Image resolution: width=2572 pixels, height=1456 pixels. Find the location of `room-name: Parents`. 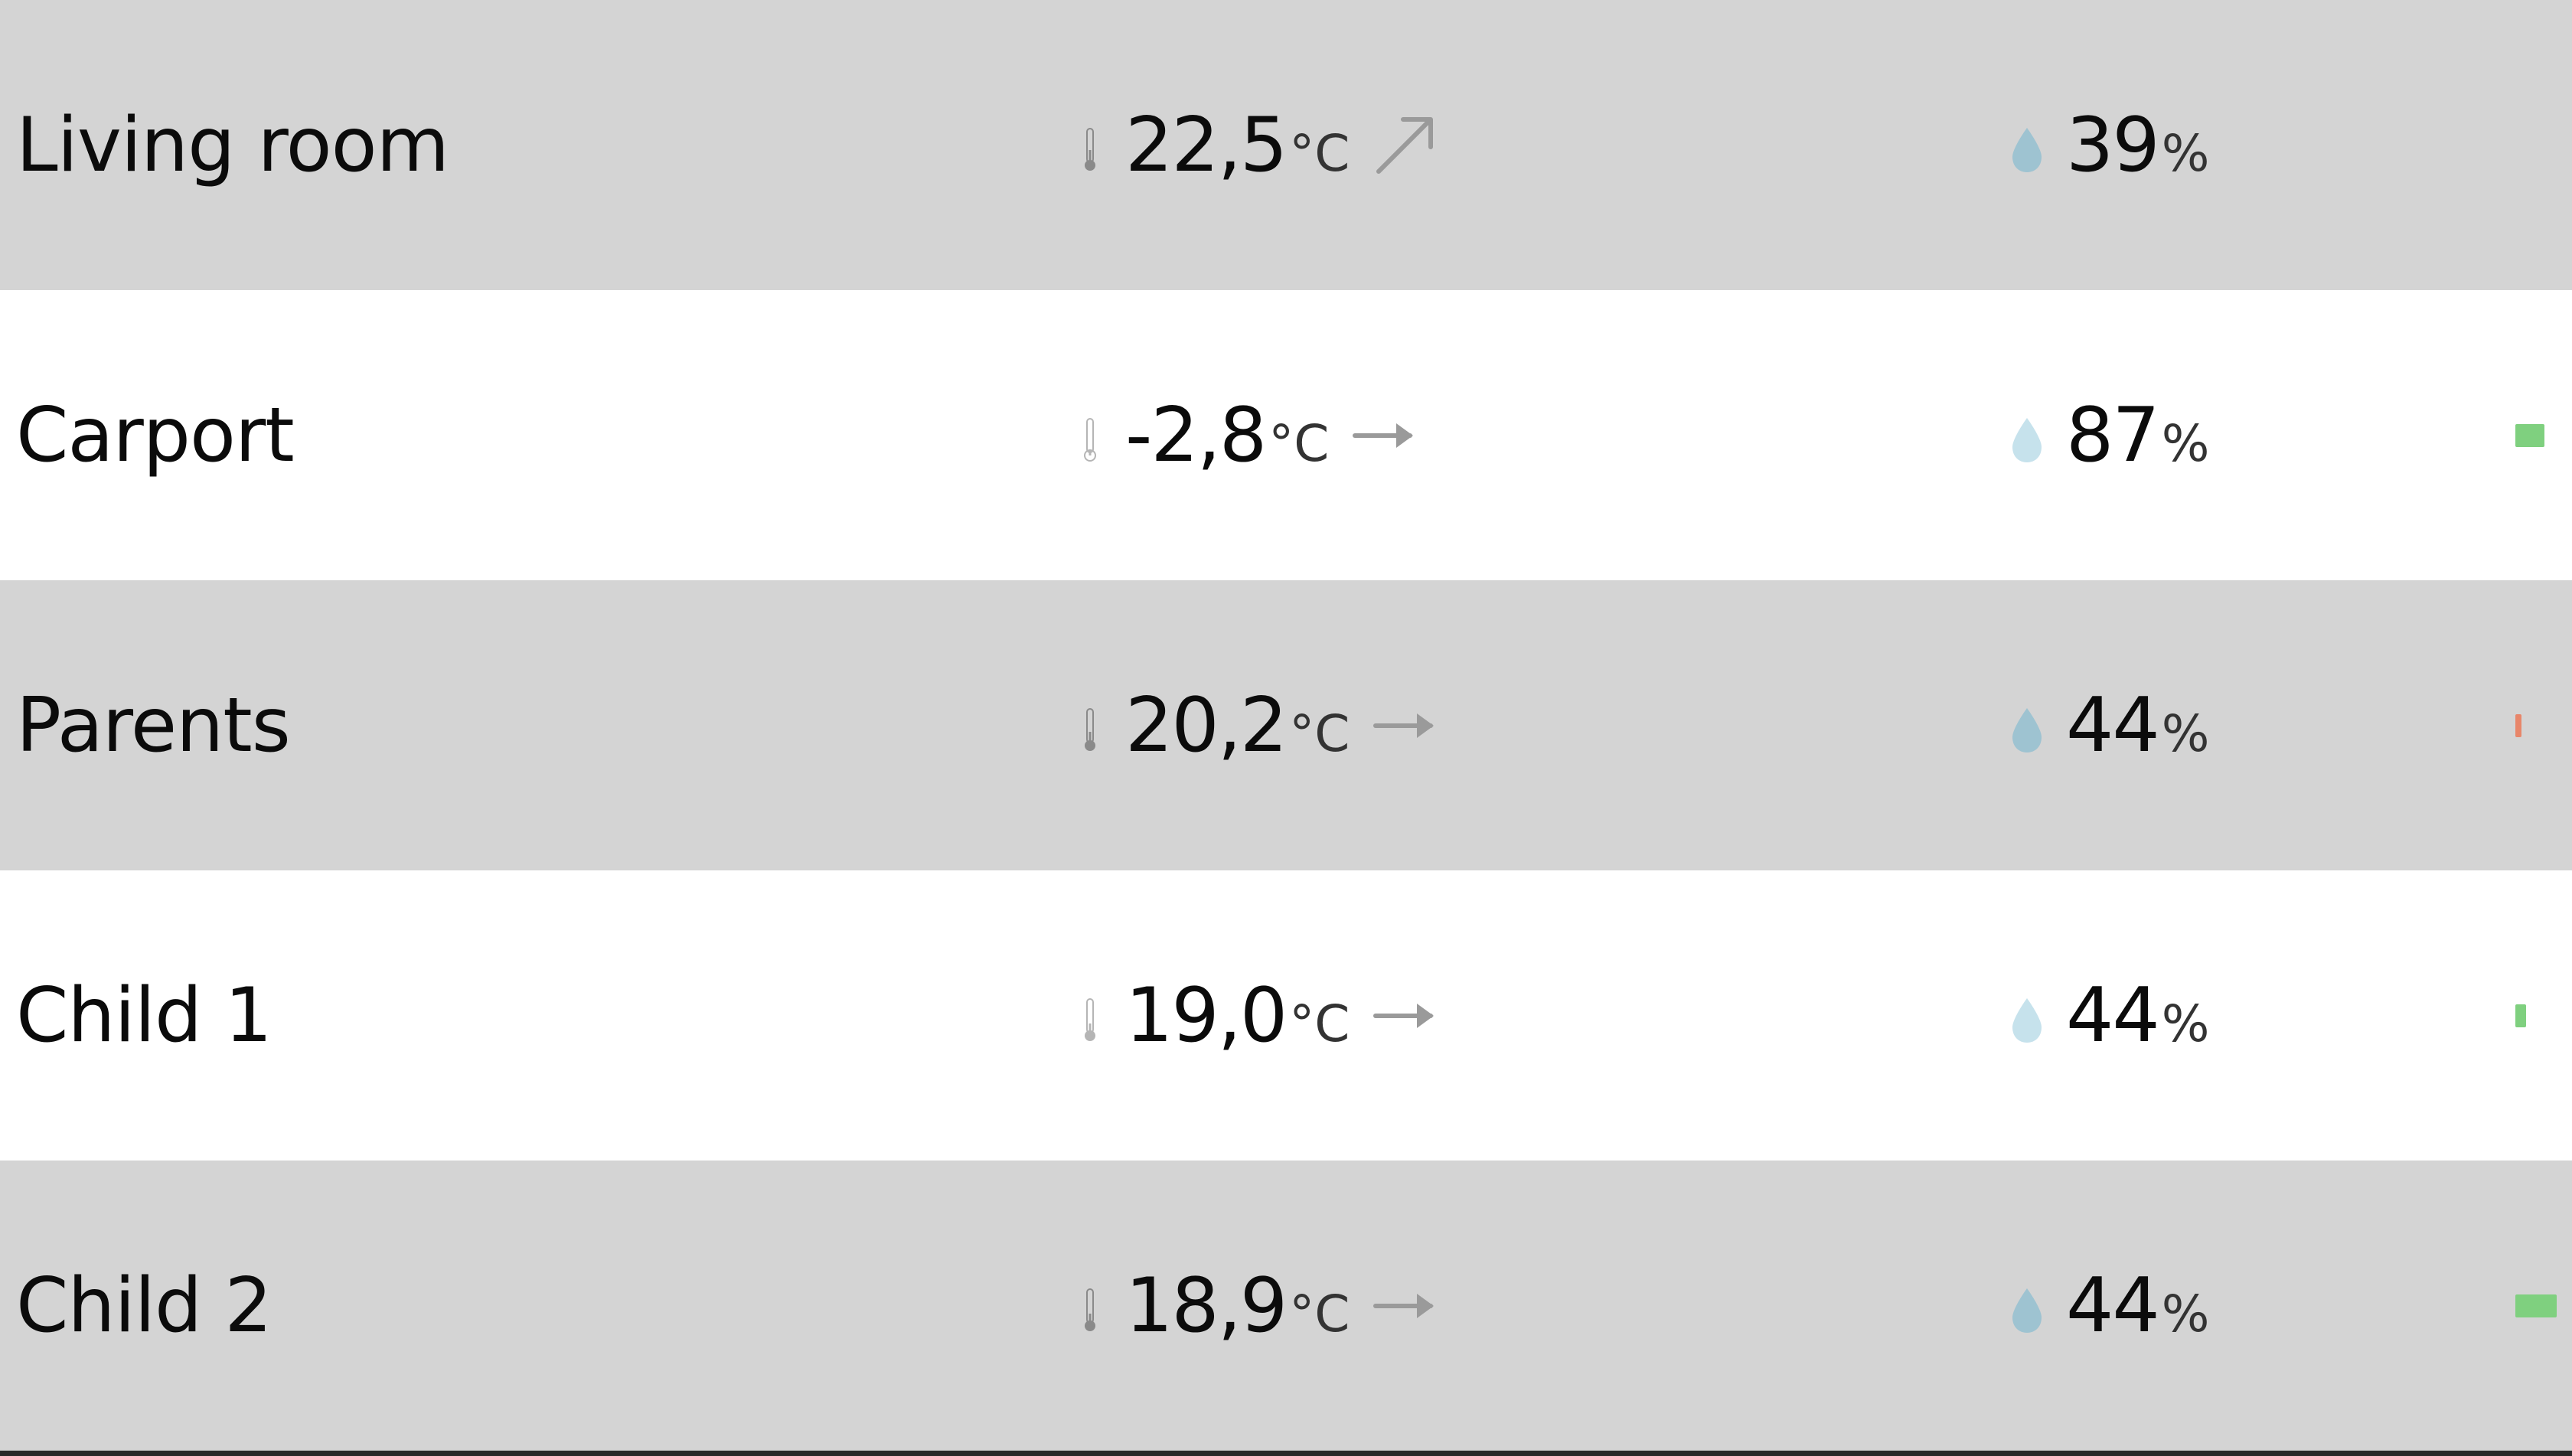

room-name: Parents is located at coordinates (153, 725).